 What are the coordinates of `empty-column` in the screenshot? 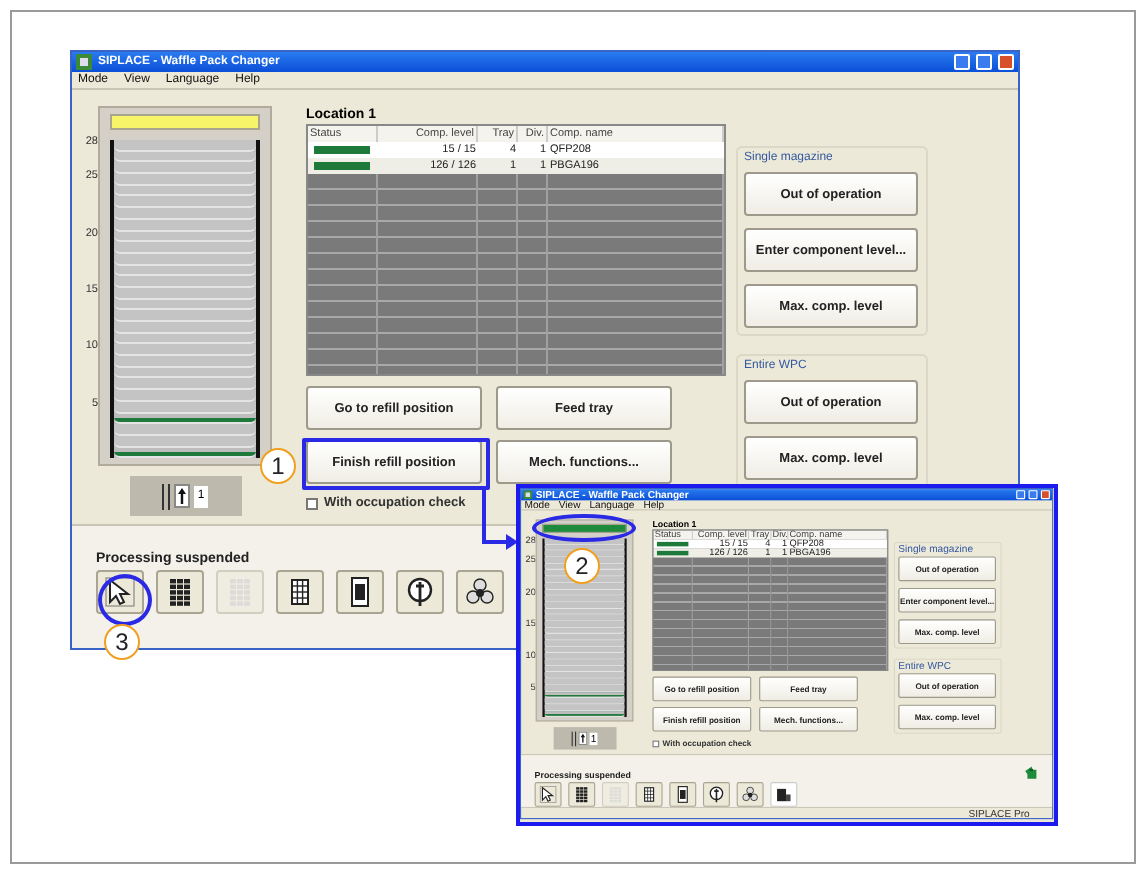 It's located at (673, 613).